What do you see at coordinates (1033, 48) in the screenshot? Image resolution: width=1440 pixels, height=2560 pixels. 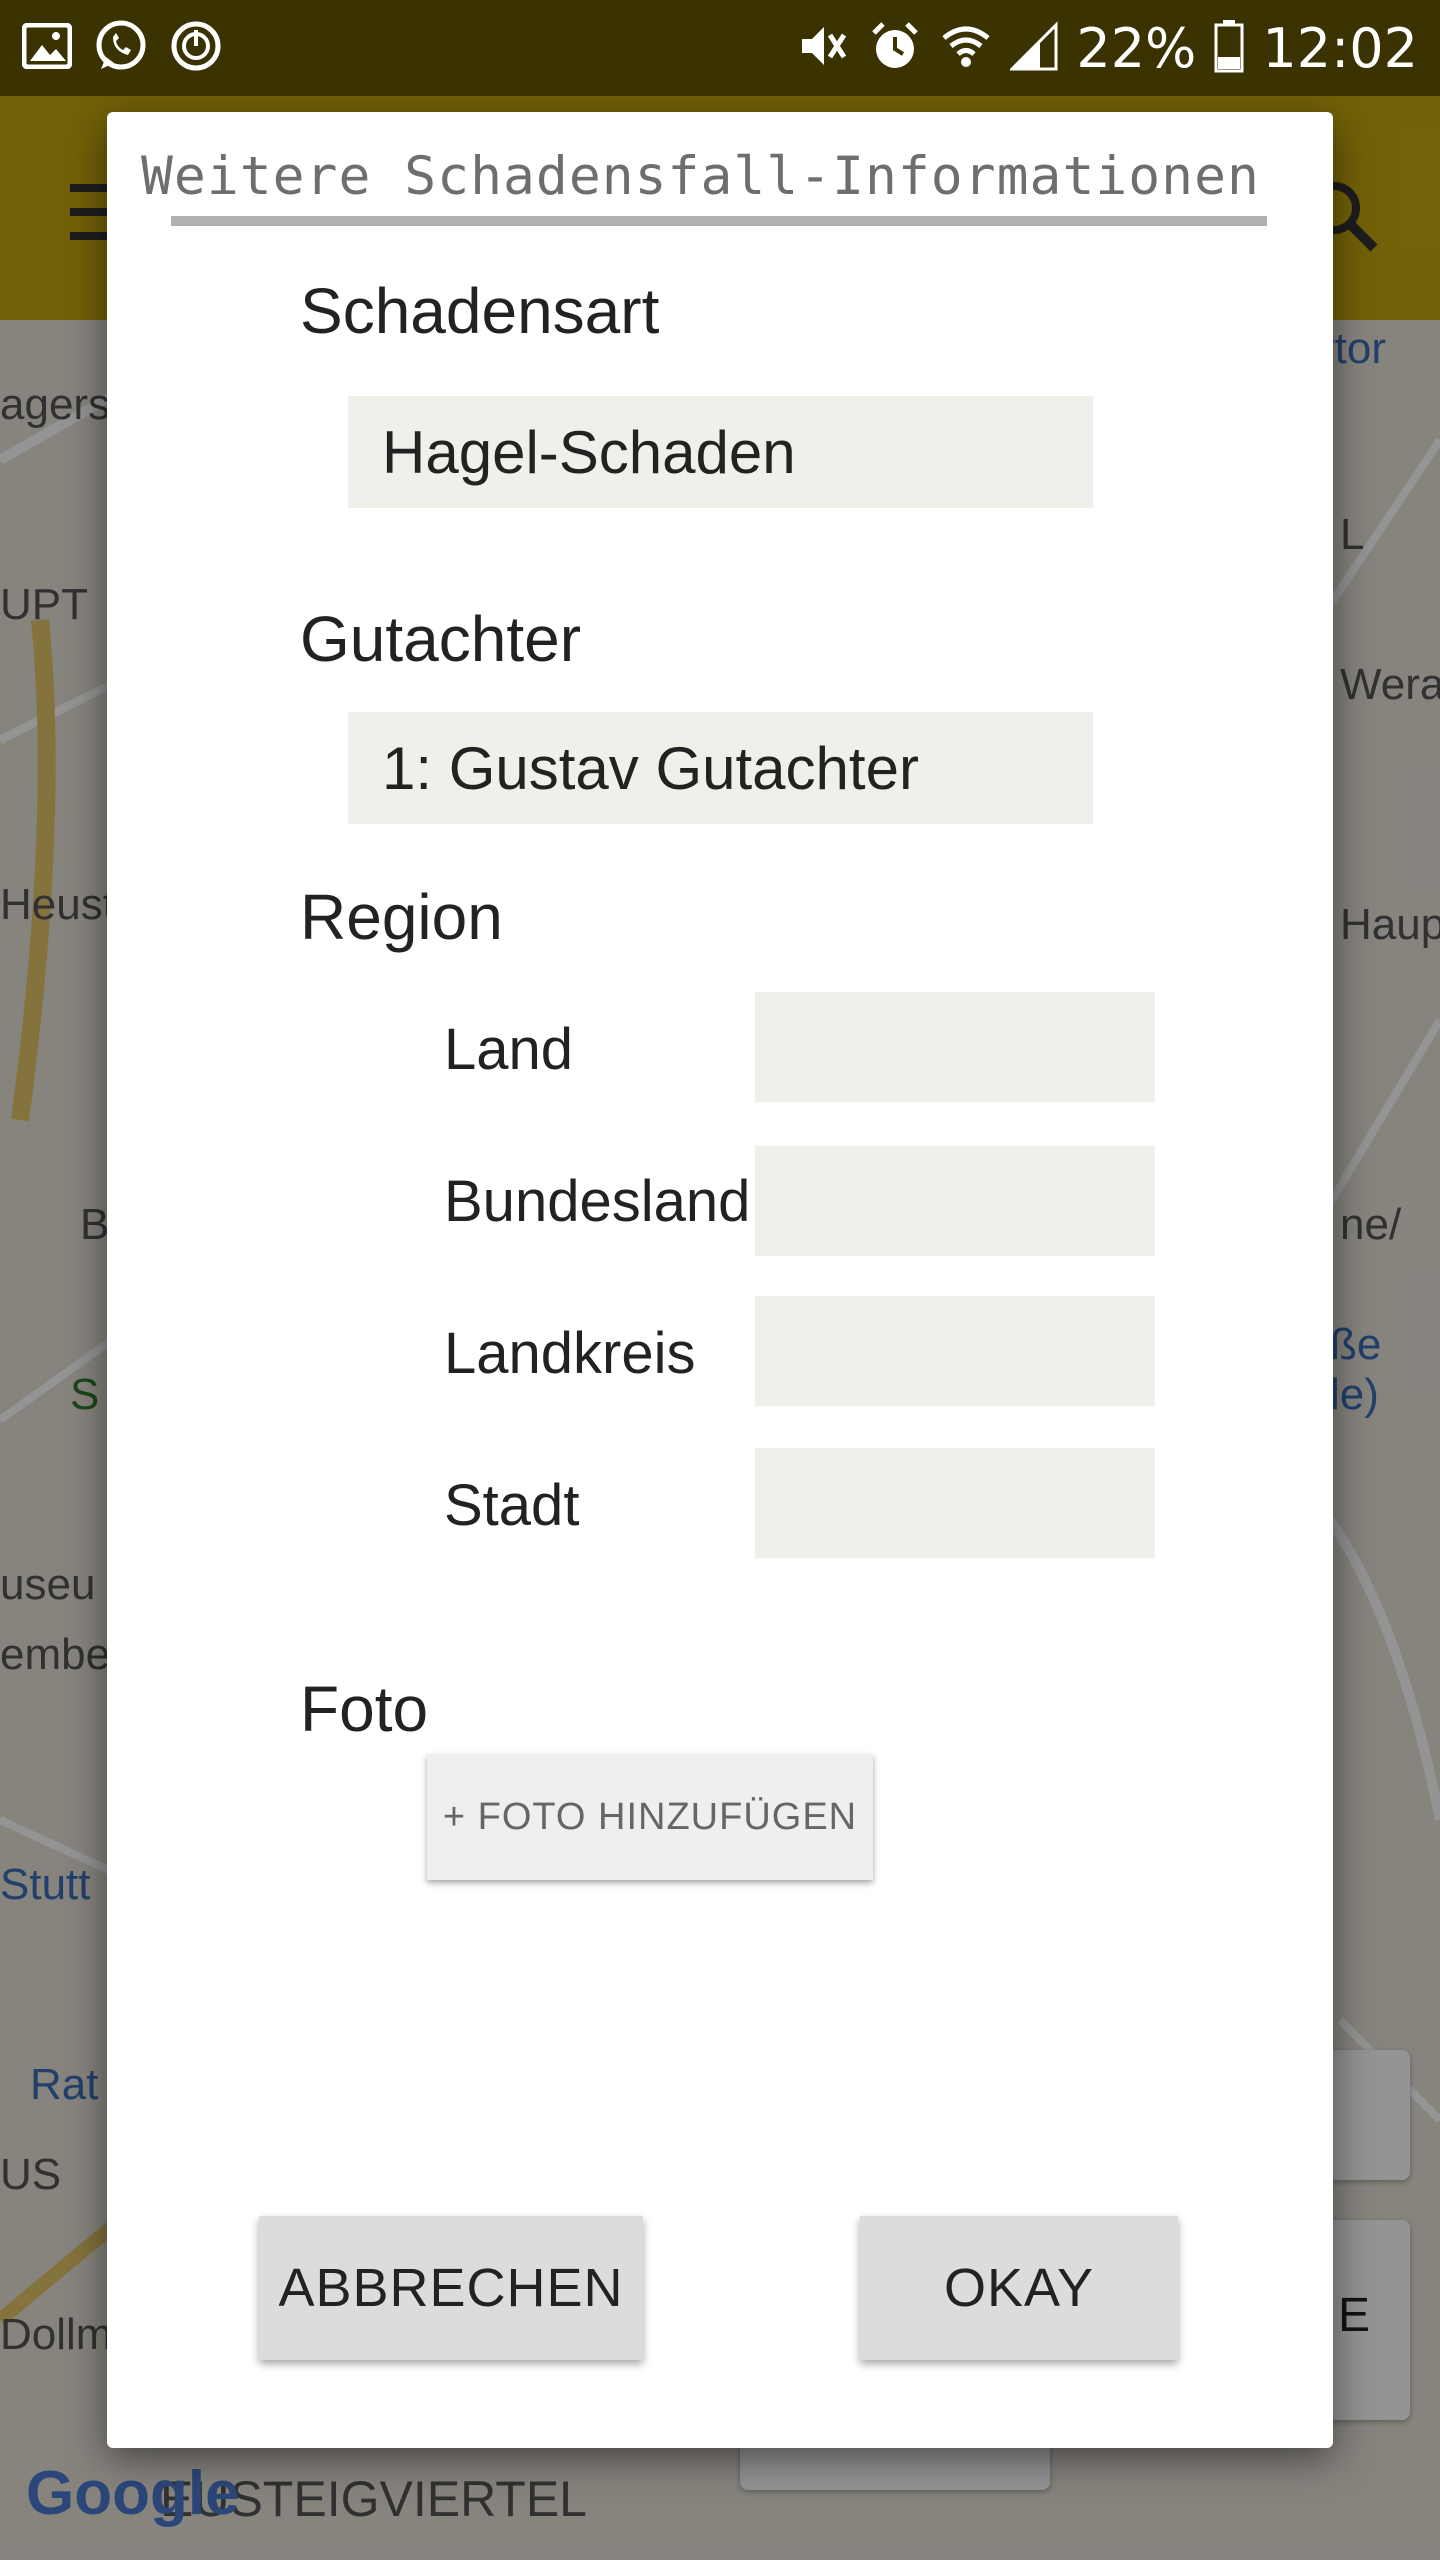 I see `signal-icon` at bounding box center [1033, 48].